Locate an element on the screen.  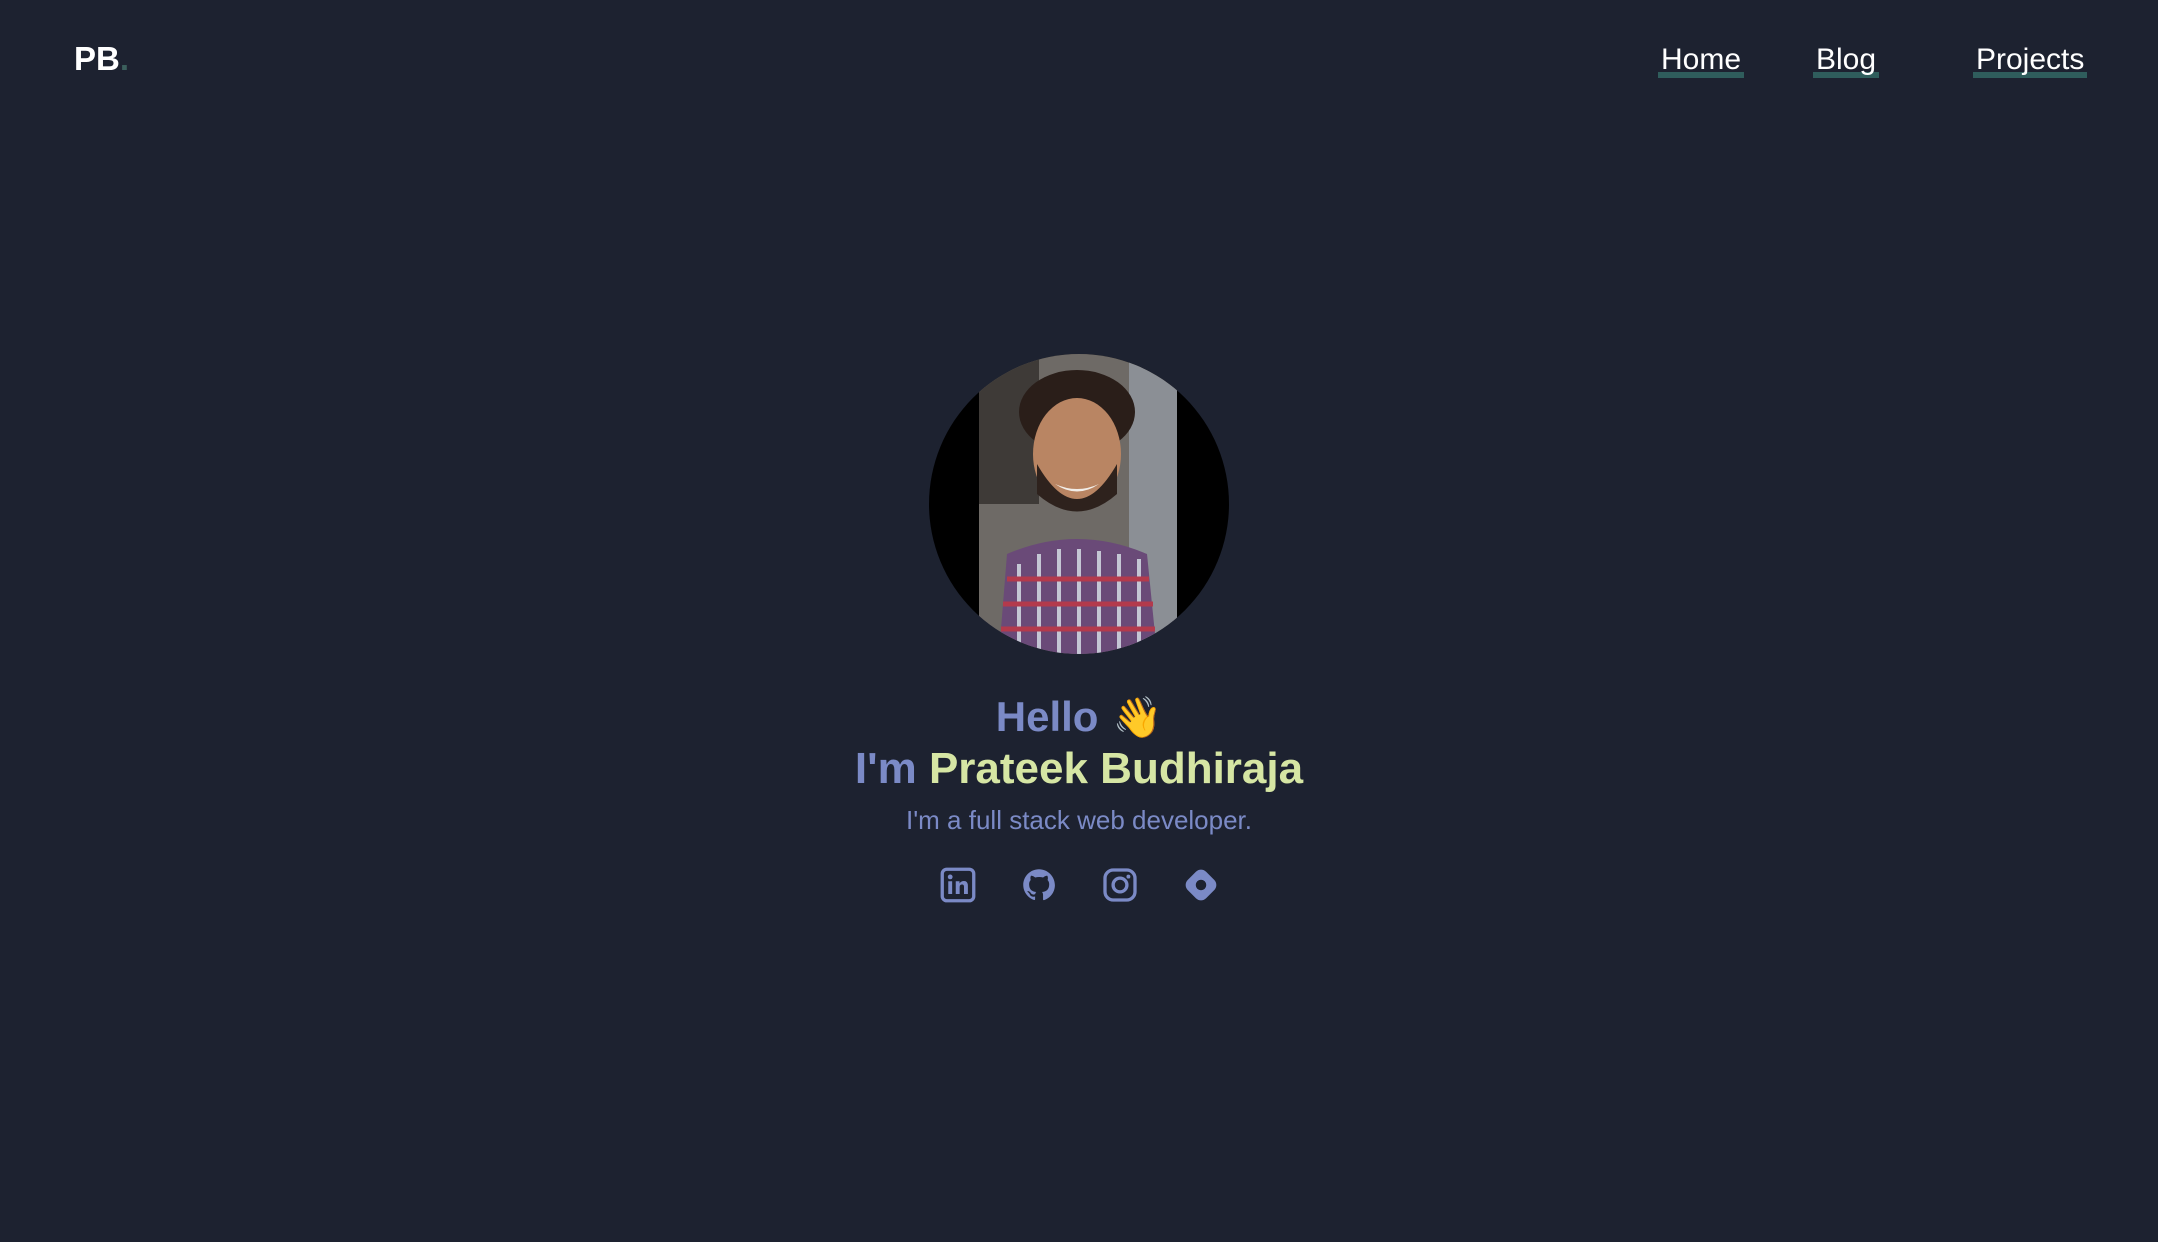
intro-heading: I'm Prateek Budhiraja is located at coordinates (1079, 769).